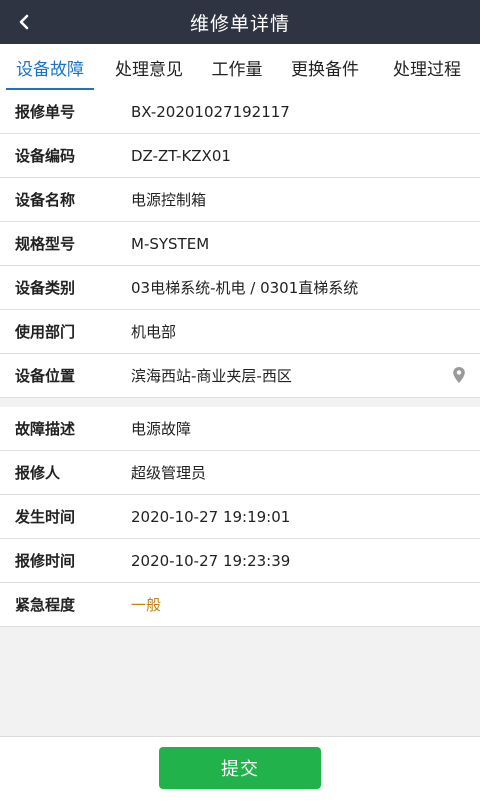  I want to click on field-value: 03电梯系统-机电 / 0301直梯系统, so click(245, 288).